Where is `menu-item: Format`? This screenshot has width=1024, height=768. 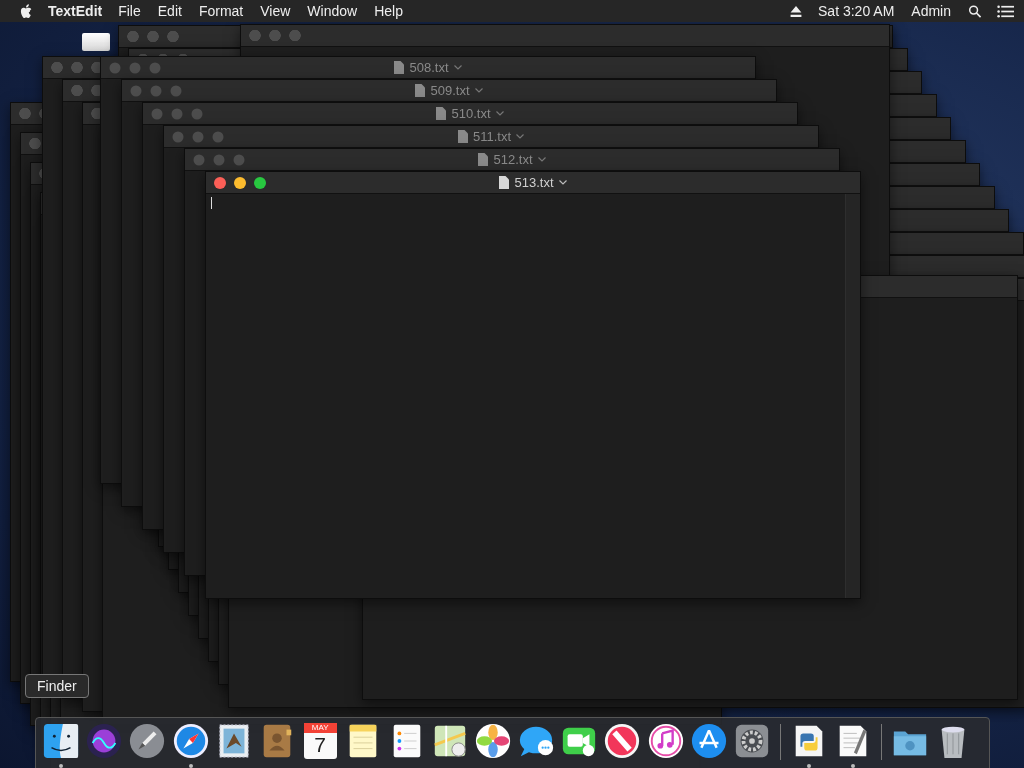
menu-item: Format is located at coordinates (221, 11).